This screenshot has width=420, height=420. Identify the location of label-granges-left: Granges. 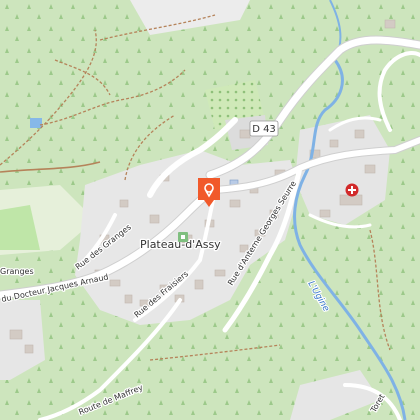
(17, 271).